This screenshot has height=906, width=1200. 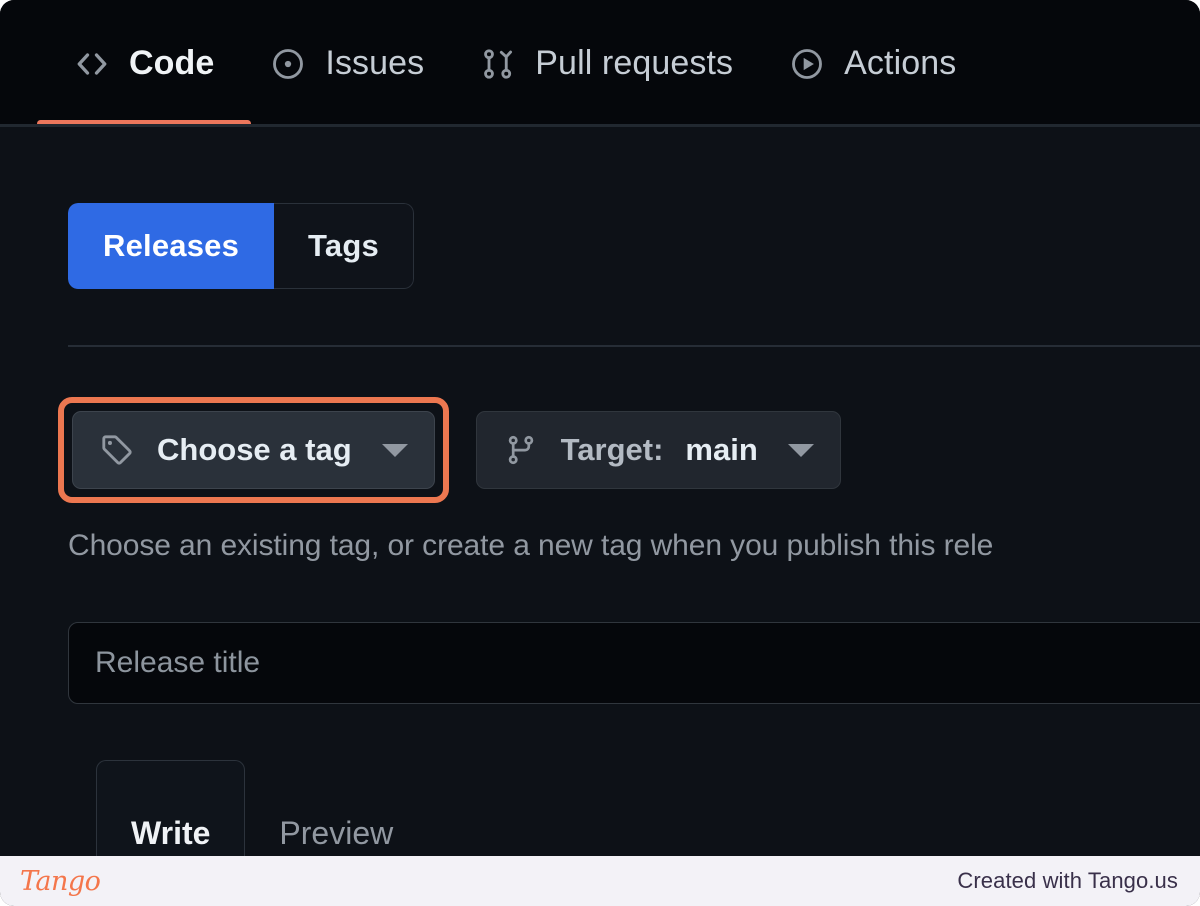 I want to click on issue-opened-icon, so click(x=288, y=64).